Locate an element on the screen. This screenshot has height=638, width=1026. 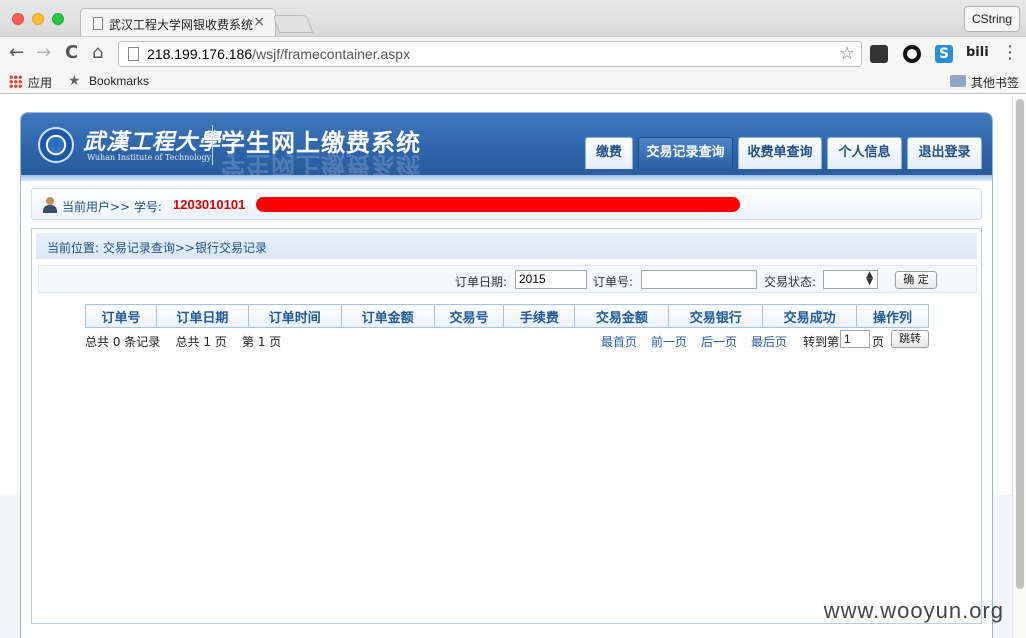
browser-titlebar: 武汉工程大学网银收费系统 × CString is located at coordinates (513, 18).